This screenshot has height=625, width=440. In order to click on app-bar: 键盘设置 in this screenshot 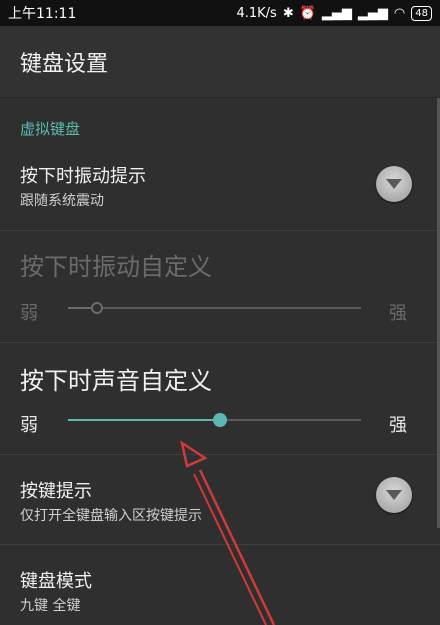, I will do `click(220, 62)`.